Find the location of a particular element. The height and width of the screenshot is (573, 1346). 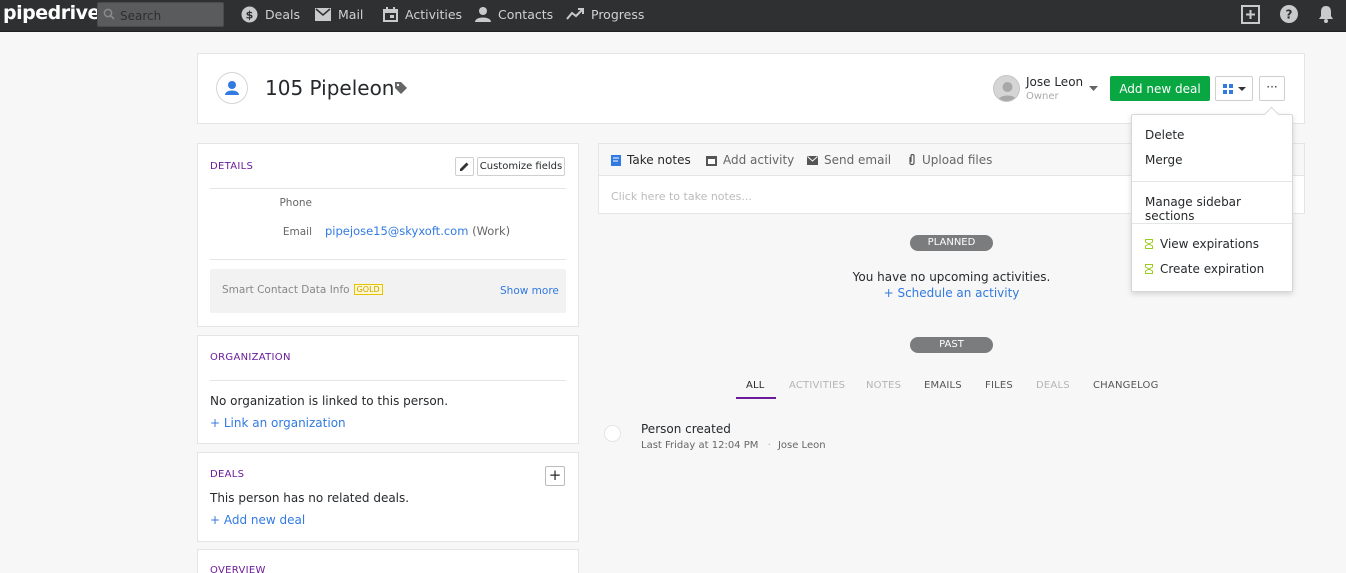

tab-send-email: Send email is located at coordinates (849, 160).